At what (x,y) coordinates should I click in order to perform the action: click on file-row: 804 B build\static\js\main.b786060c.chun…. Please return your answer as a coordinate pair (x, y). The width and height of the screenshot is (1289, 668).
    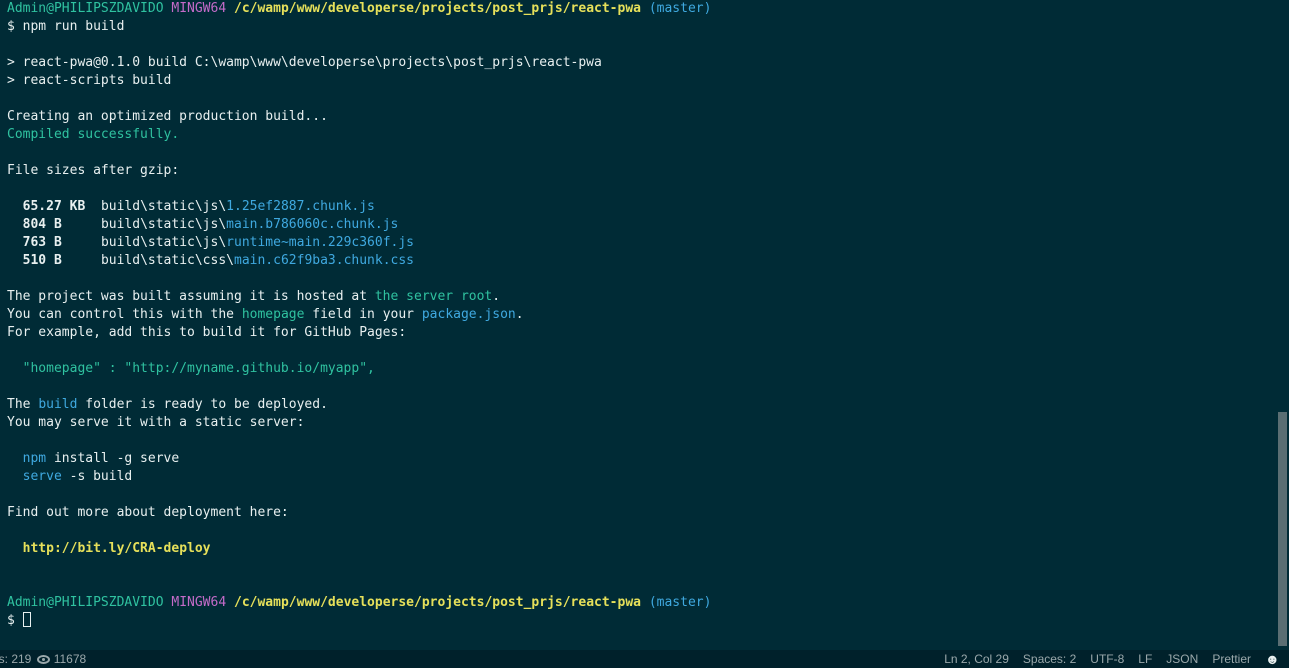
    Looking at the image, I should click on (641, 225).